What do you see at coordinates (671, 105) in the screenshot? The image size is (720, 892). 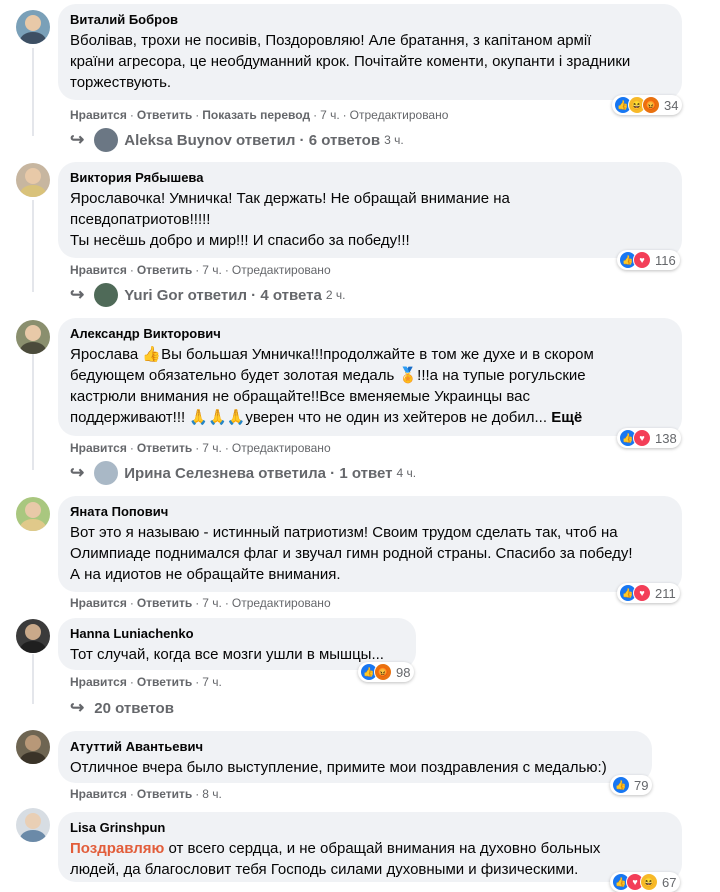 I see `reaction-count: 34` at bounding box center [671, 105].